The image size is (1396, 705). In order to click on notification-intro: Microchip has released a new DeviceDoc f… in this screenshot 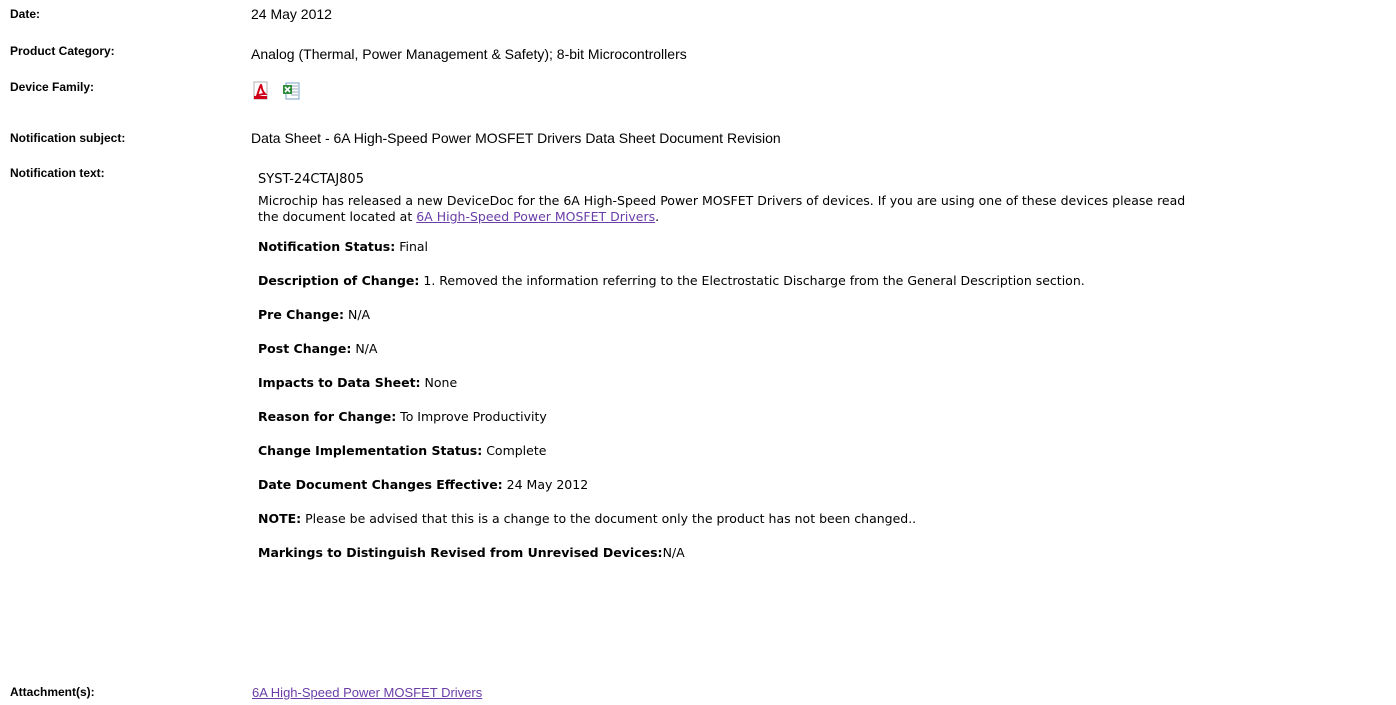, I will do `click(824, 209)`.